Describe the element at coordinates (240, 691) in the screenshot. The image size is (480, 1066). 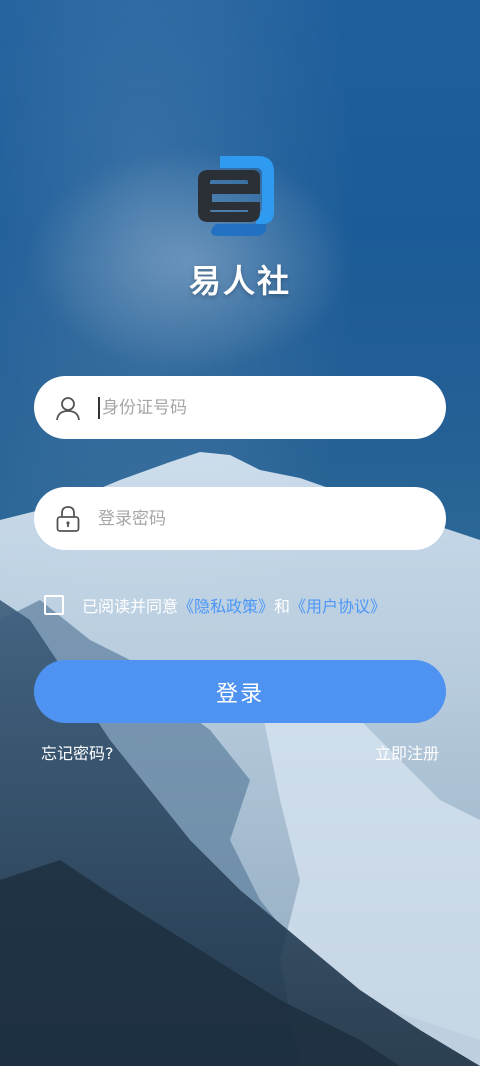
I see `login-button: 登录` at that location.